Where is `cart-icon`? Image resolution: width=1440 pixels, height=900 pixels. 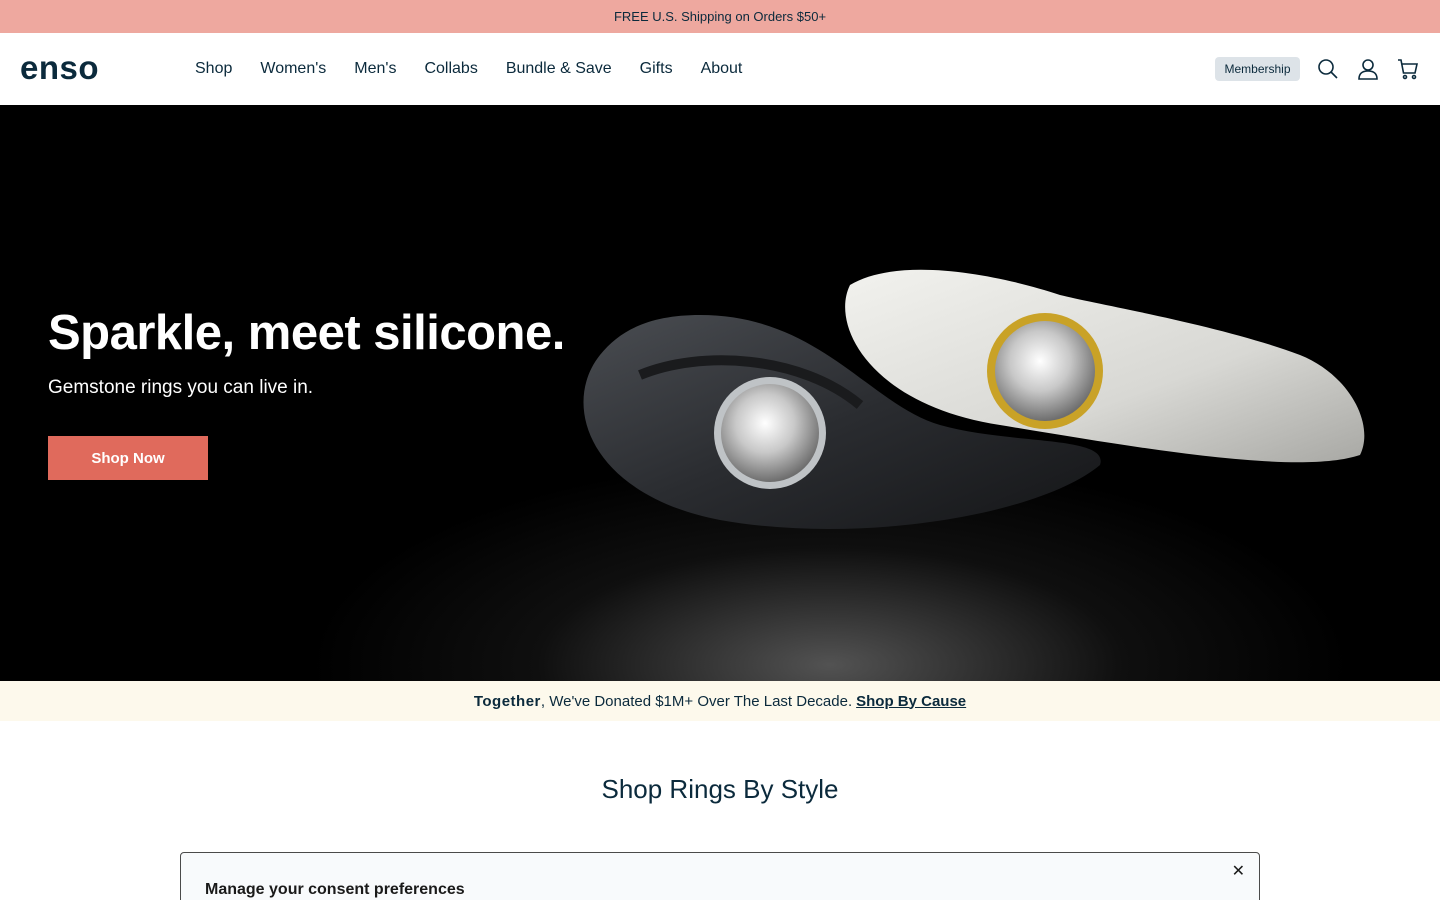 cart-icon is located at coordinates (1408, 69).